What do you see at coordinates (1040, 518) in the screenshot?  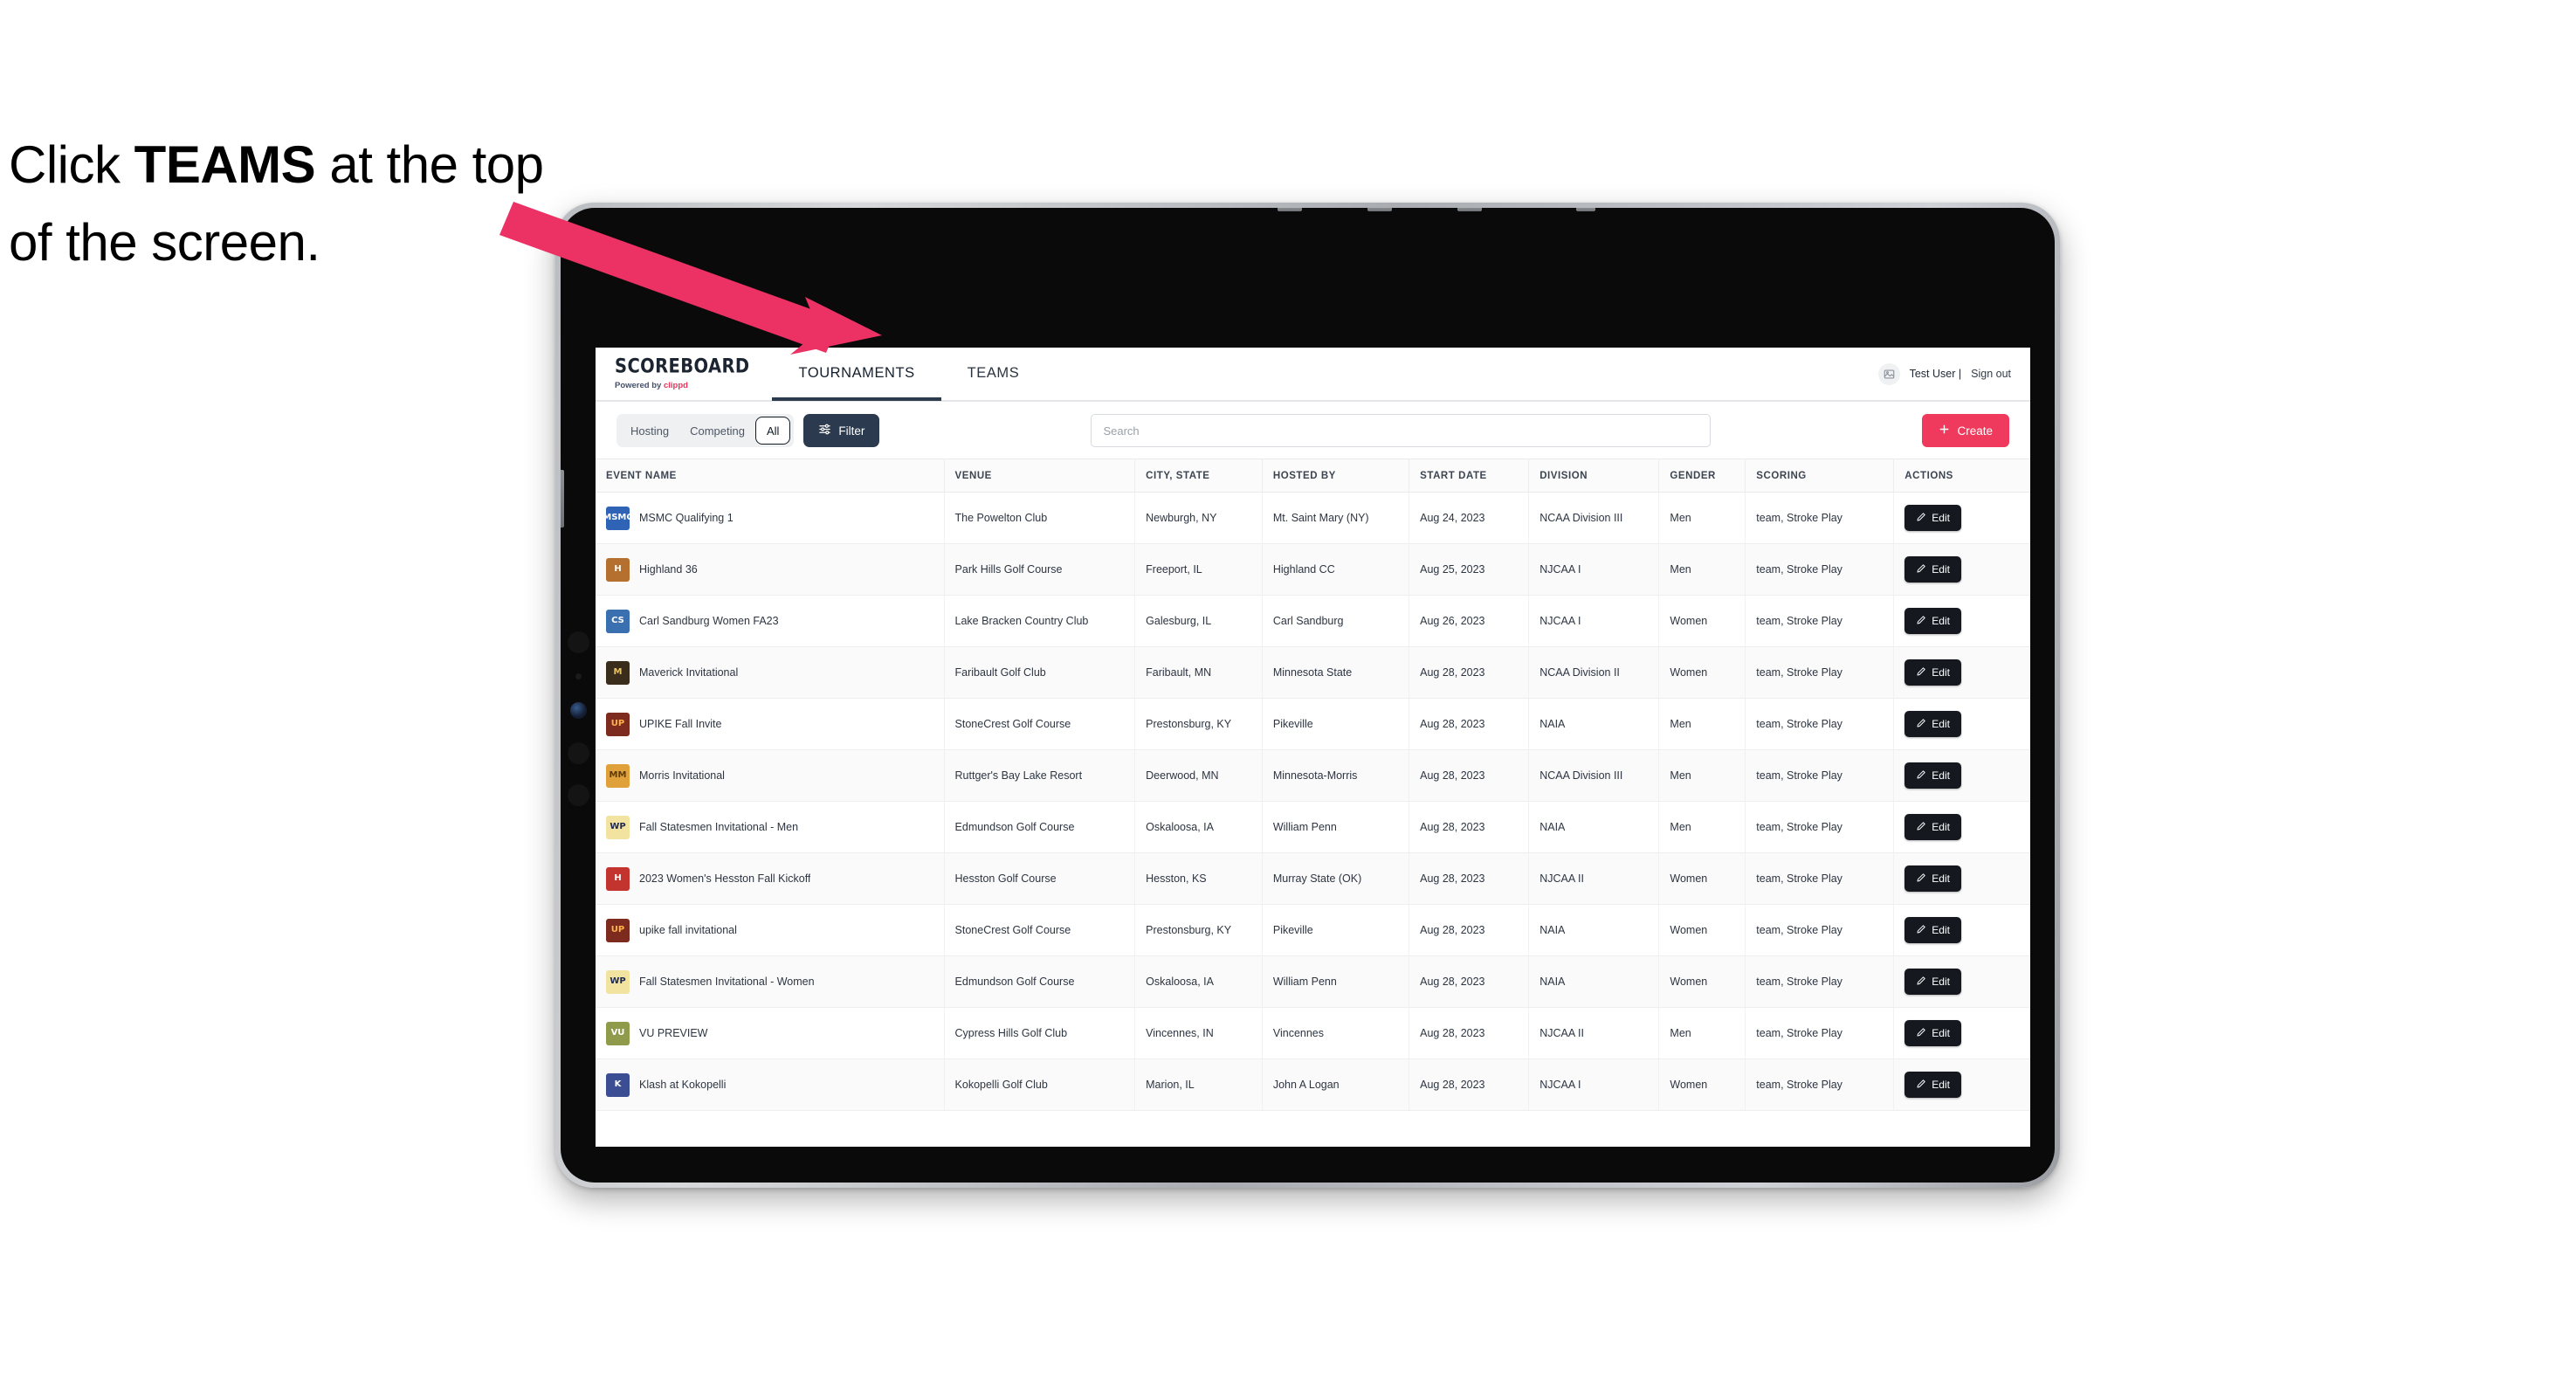 I see `cell-venue: The Powelton Club` at bounding box center [1040, 518].